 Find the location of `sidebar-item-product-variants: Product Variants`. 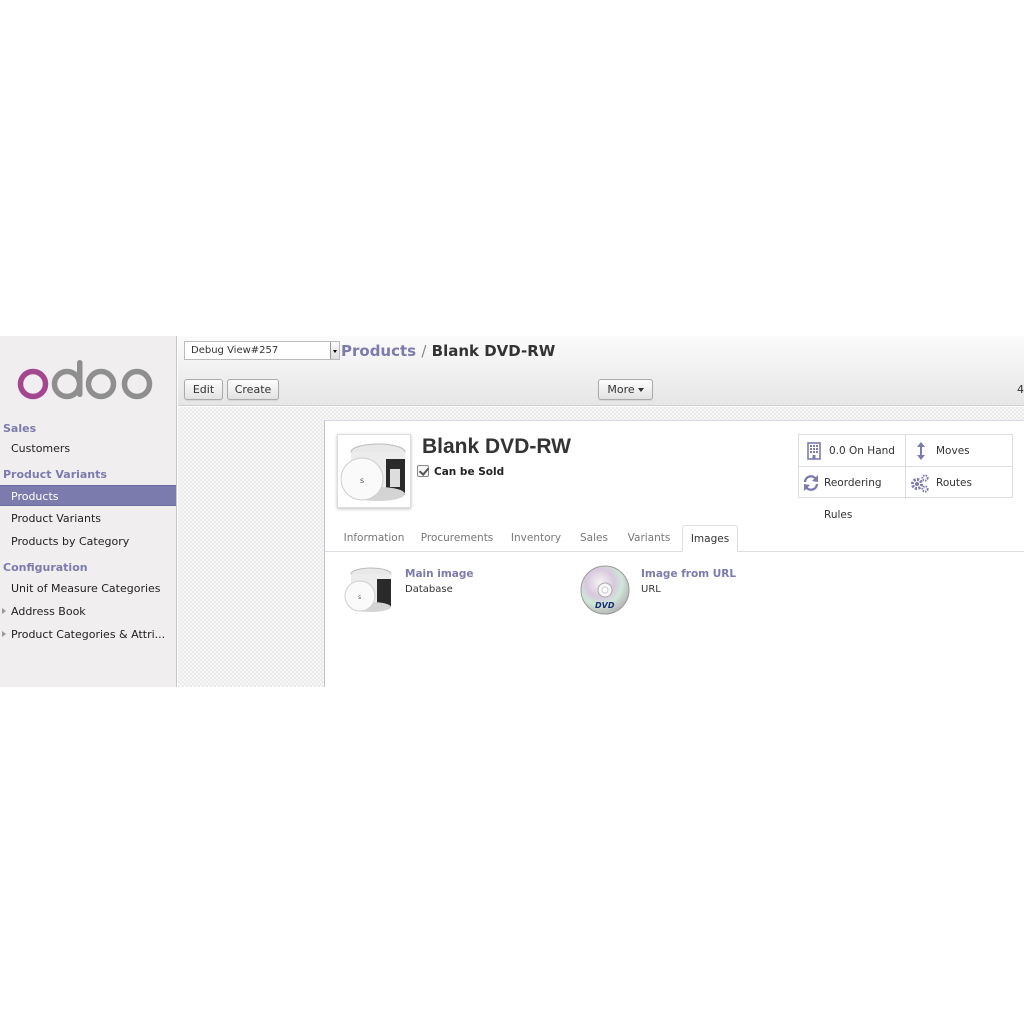

sidebar-item-product-variants: Product Variants is located at coordinates (88, 518).